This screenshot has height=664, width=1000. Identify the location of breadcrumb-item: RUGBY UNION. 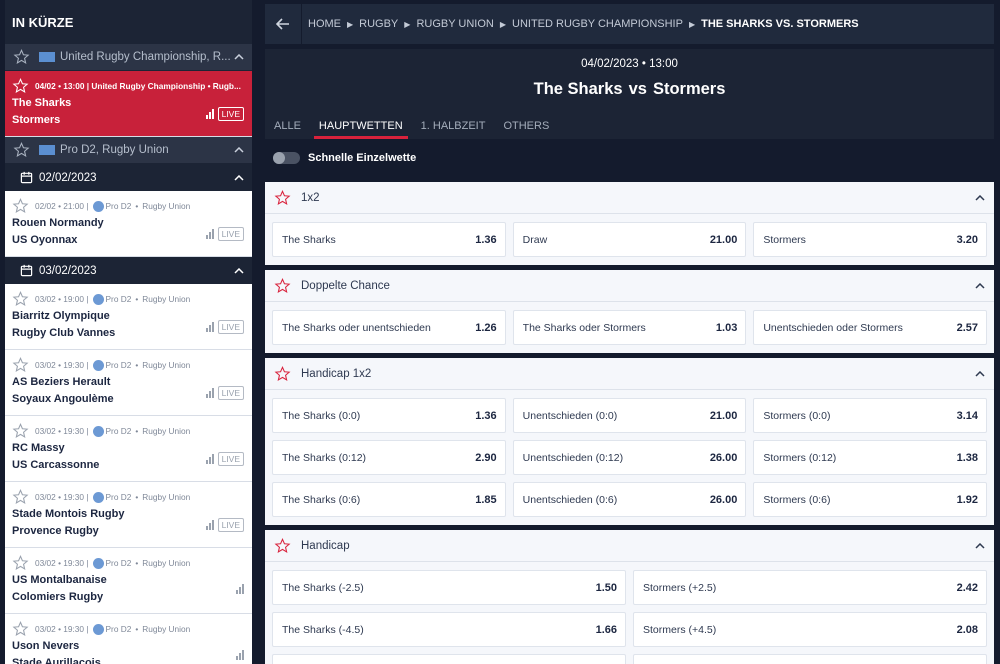
(454, 24).